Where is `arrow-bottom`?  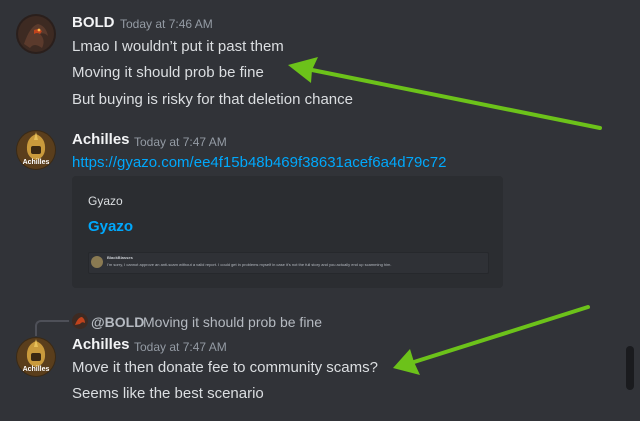
arrow-bottom is located at coordinates (491, 340).